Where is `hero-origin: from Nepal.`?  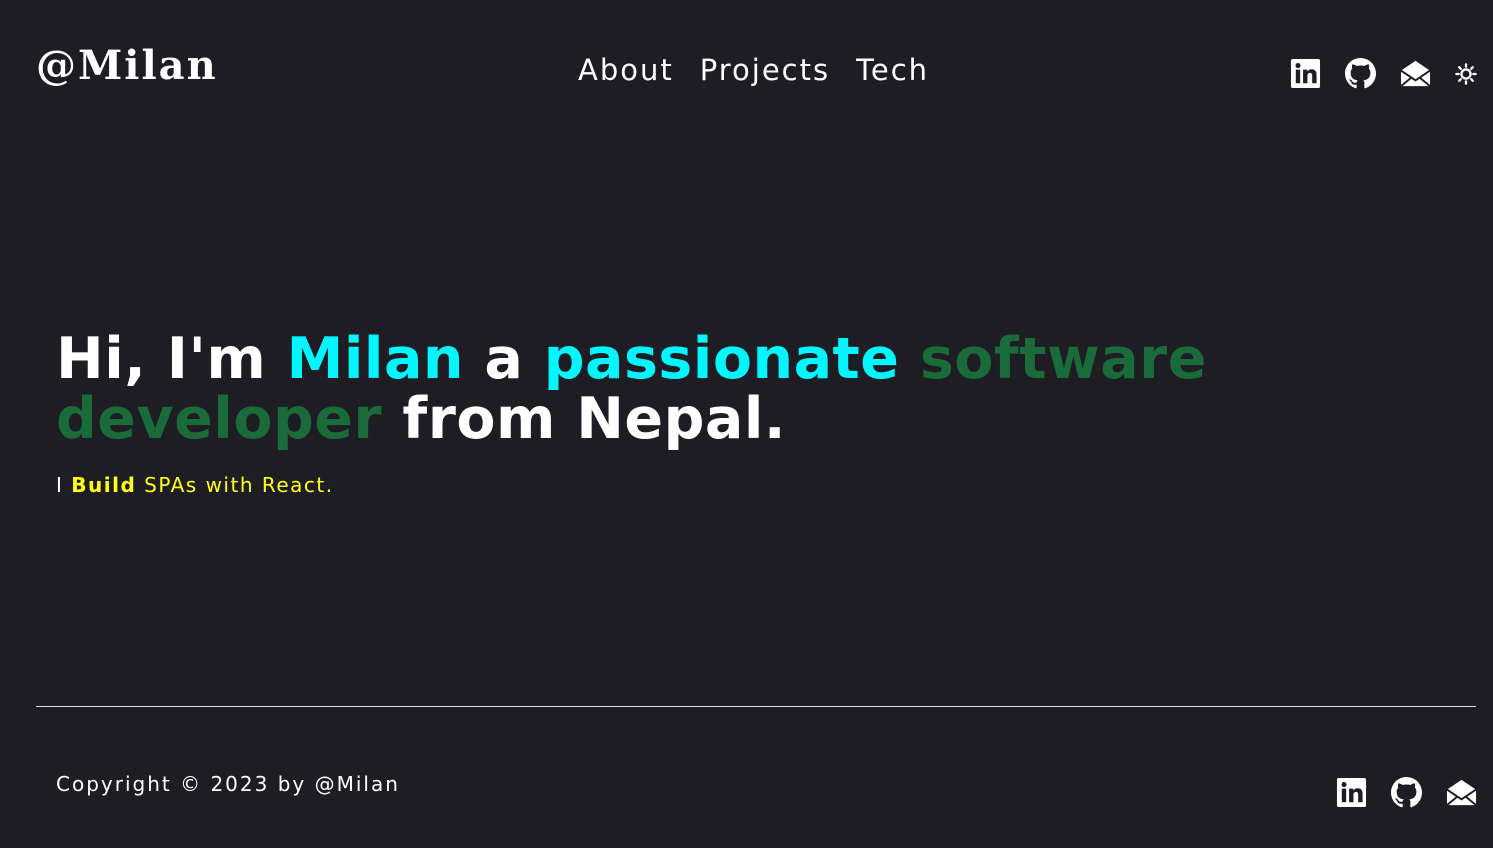
hero-origin: from Nepal. is located at coordinates (594, 419).